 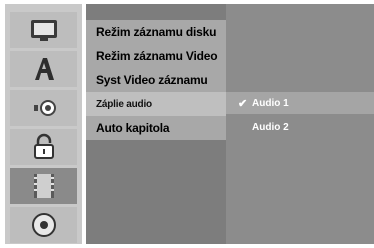 I want to click on tv-icon, so click(x=43, y=30).